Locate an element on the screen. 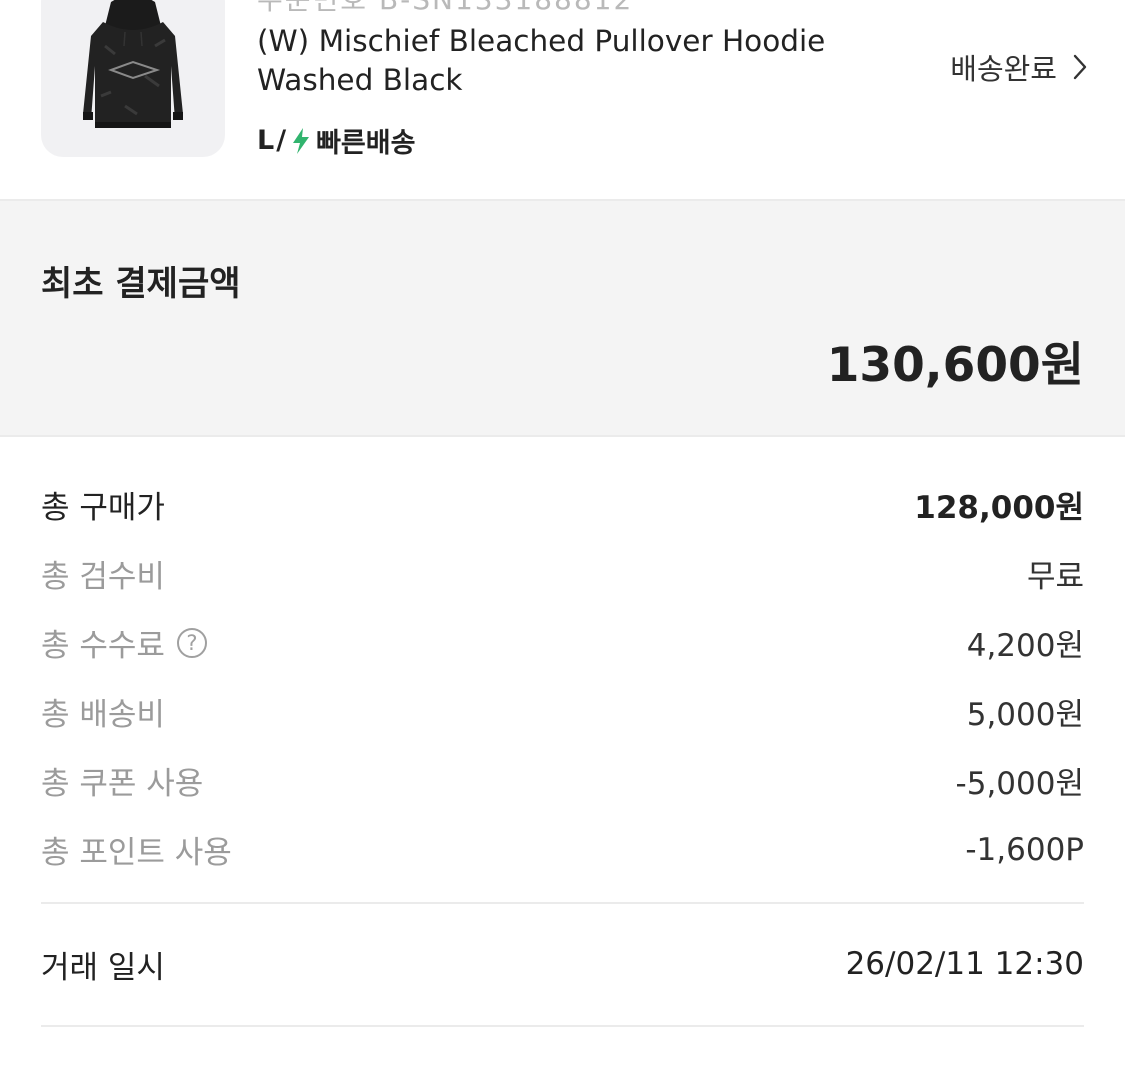 The image size is (1125, 1070). order-number-cut-off: 주문번호 B-SN133188812 is located at coordinates (445, 9).